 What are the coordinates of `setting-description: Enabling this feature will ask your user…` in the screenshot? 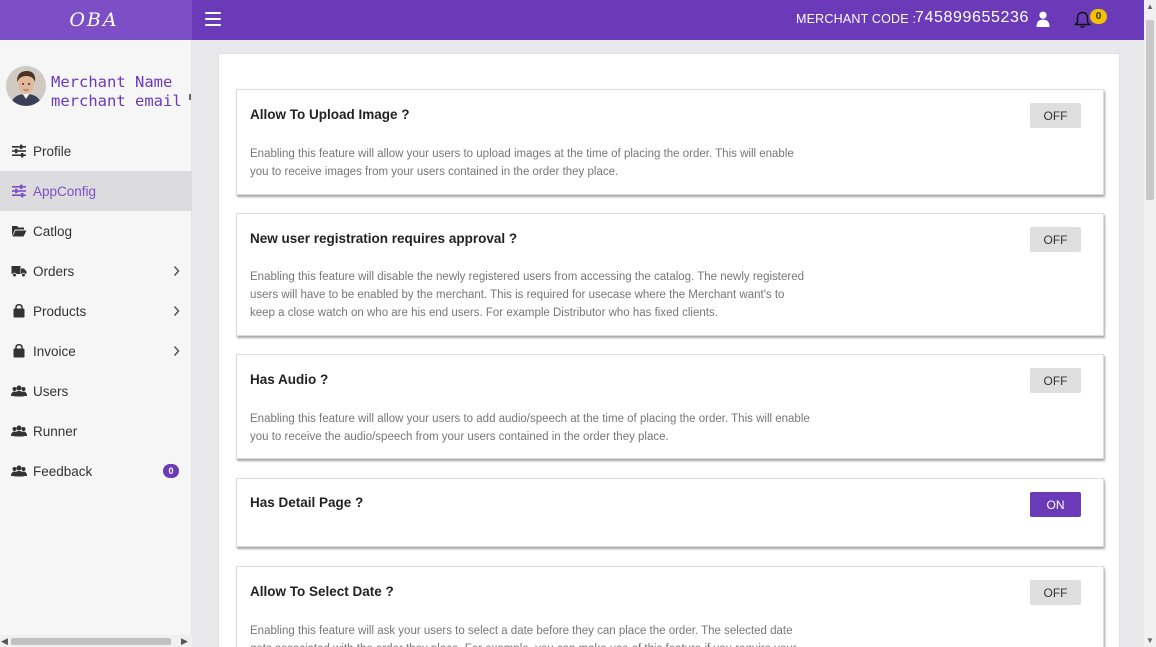 It's located at (523, 636).